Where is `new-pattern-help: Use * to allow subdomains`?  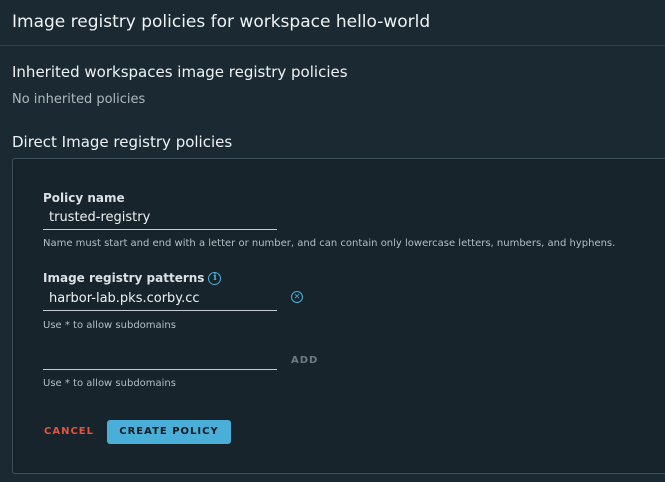 new-pattern-help: Use * to allow subdomains is located at coordinates (109, 383).